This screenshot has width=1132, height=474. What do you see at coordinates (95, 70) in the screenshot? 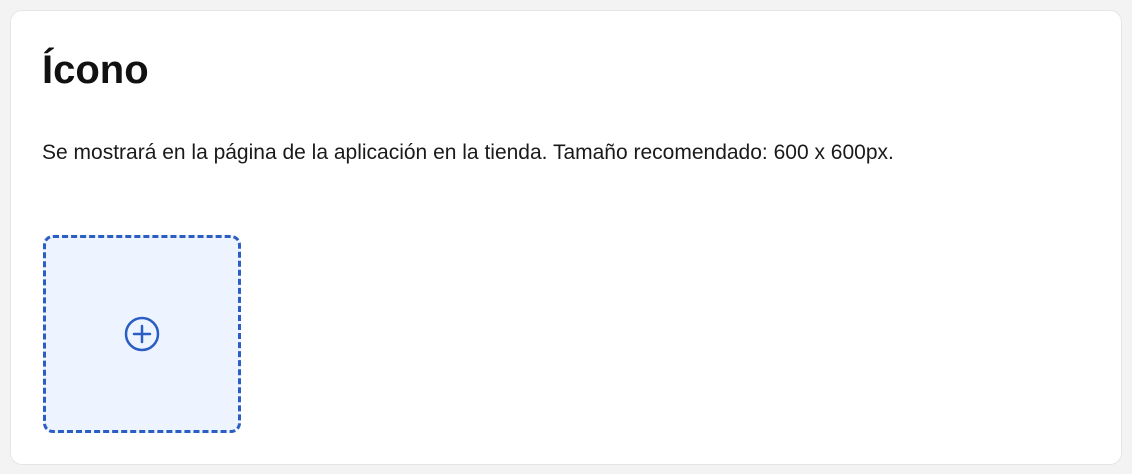
I see `section-title: Ícono` at bounding box center [95, 70].